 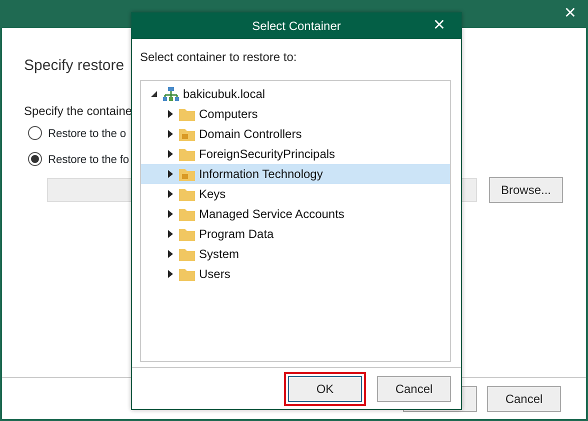 What do you see at coordinates (295, 214) in the screenshot?
I see `tree-item: Managed Service Accounts` at bounding box center [295, 214].